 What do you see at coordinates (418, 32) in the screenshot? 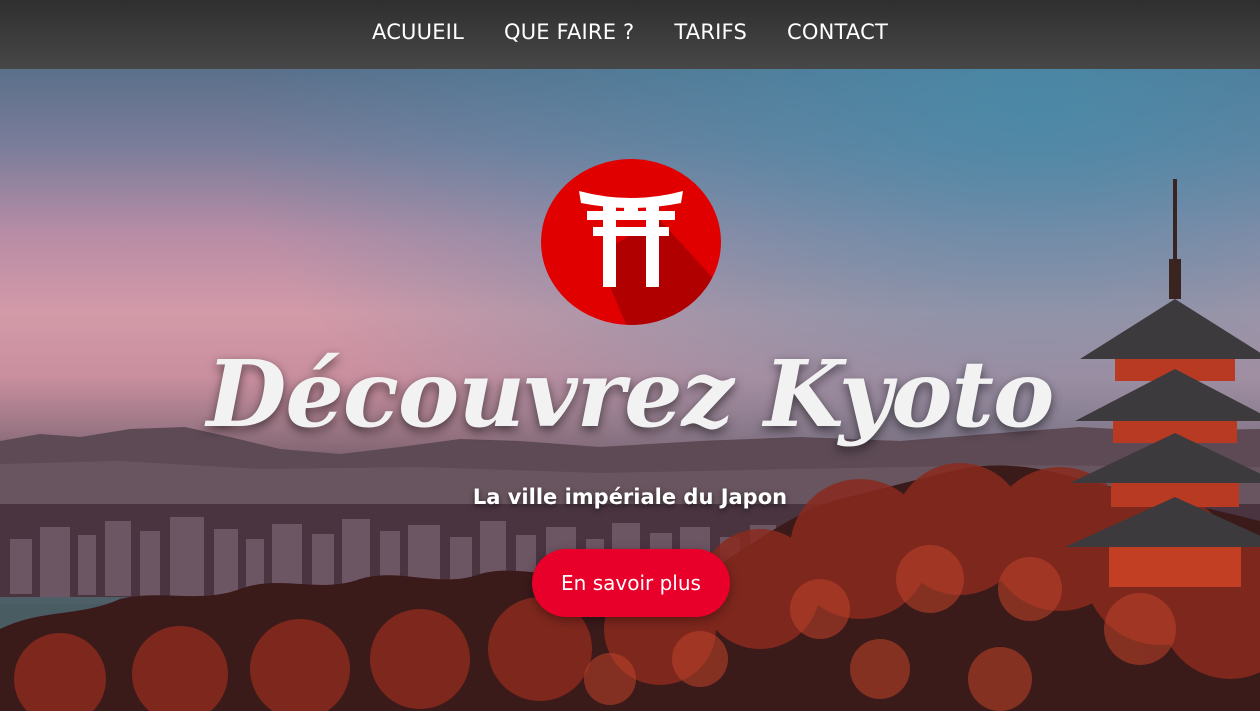
I see `nav-item-accueil: ACUUEIL` at bounding box center [418, 32].